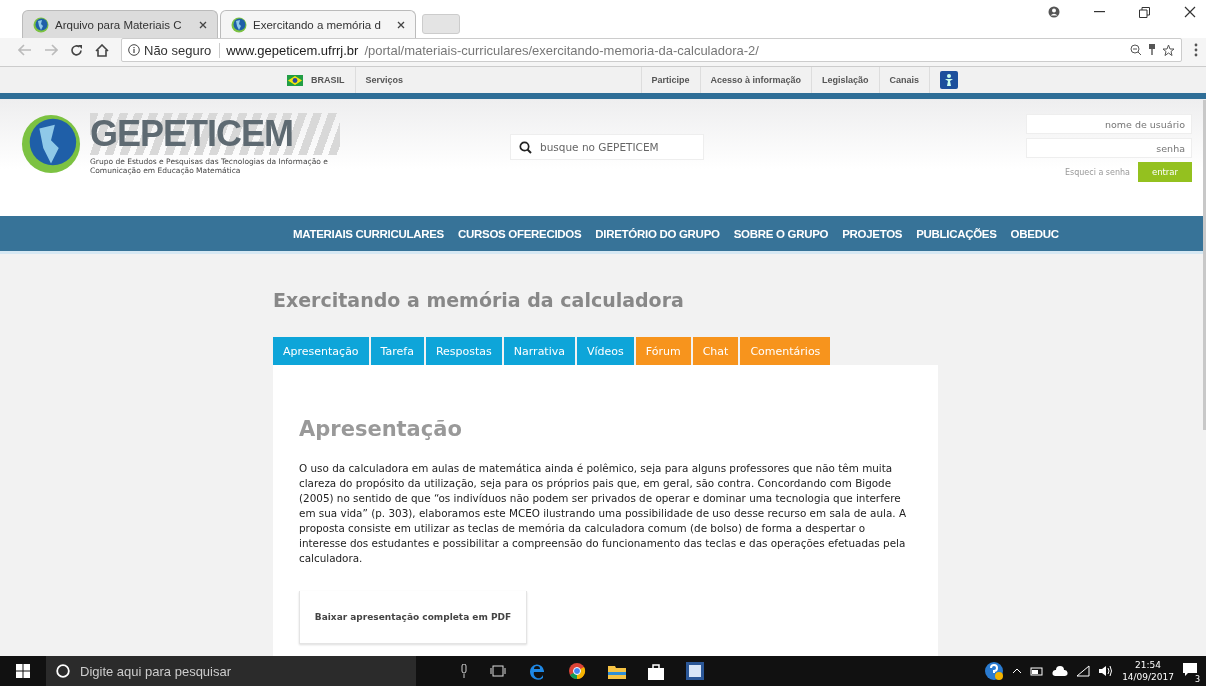  I want to click on task-view-icon, so click(498, 671).